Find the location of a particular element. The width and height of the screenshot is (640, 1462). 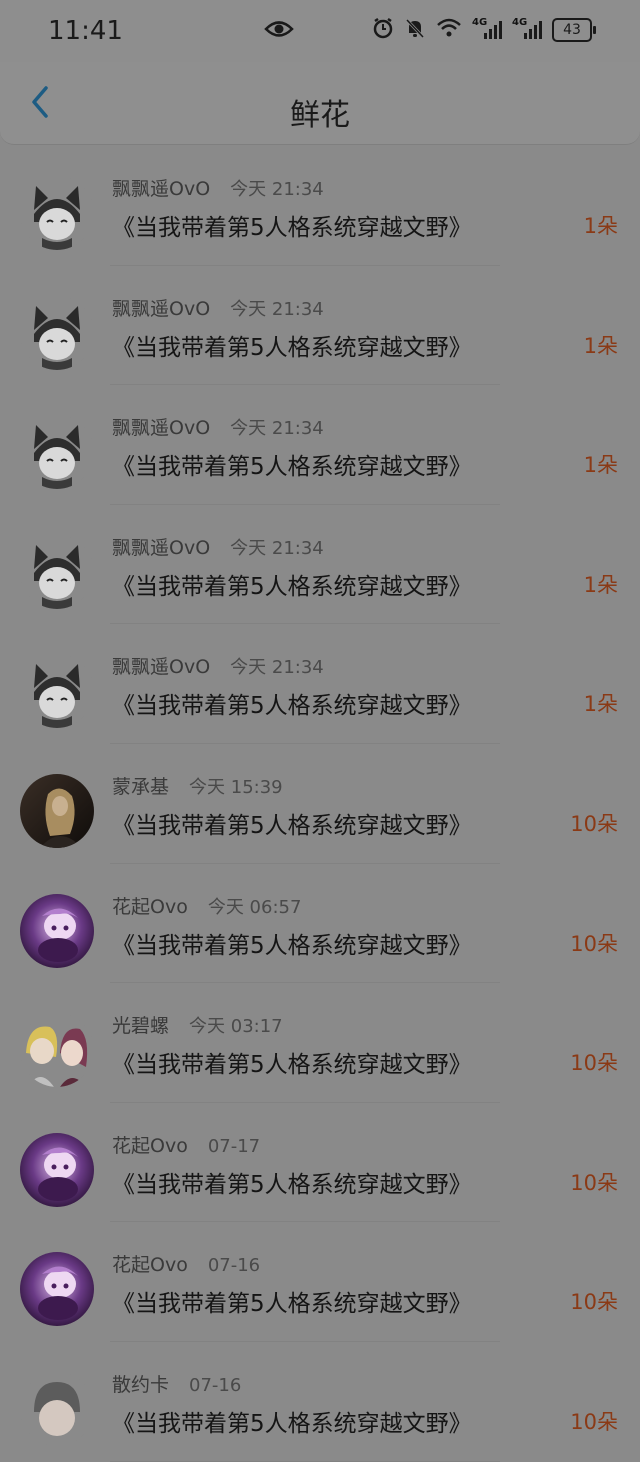

item-meta: 光碧螺 今天 03:17 is located at coordinates (197, 1024).